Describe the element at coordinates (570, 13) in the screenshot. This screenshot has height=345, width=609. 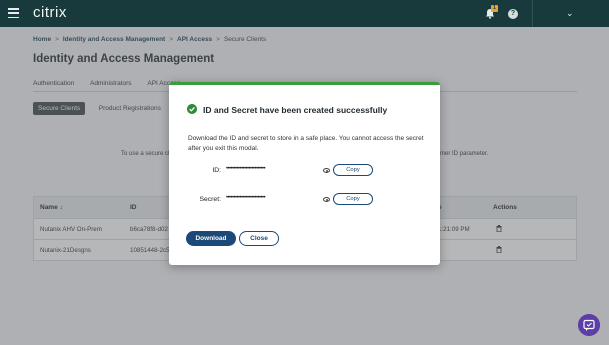
I see `account-chevron-icon: ⌄` at that location.